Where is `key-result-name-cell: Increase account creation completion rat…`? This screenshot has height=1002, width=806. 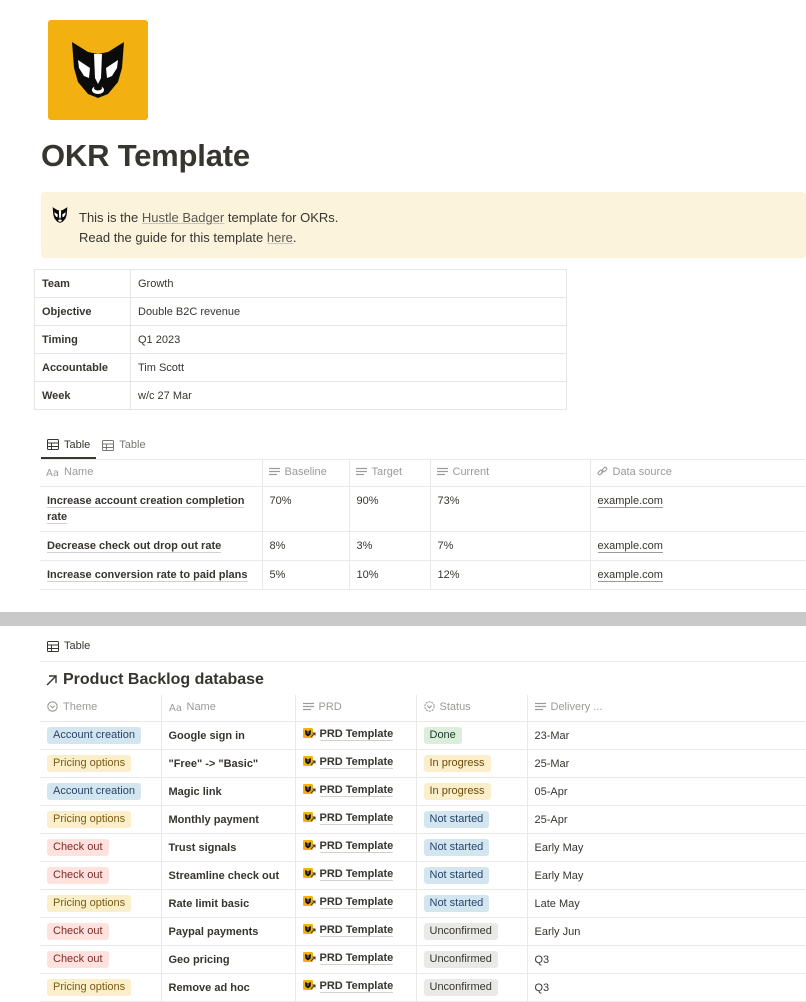 key-result-name-cell: Increase account creation completion rat… is located at coordinates (151, 509).